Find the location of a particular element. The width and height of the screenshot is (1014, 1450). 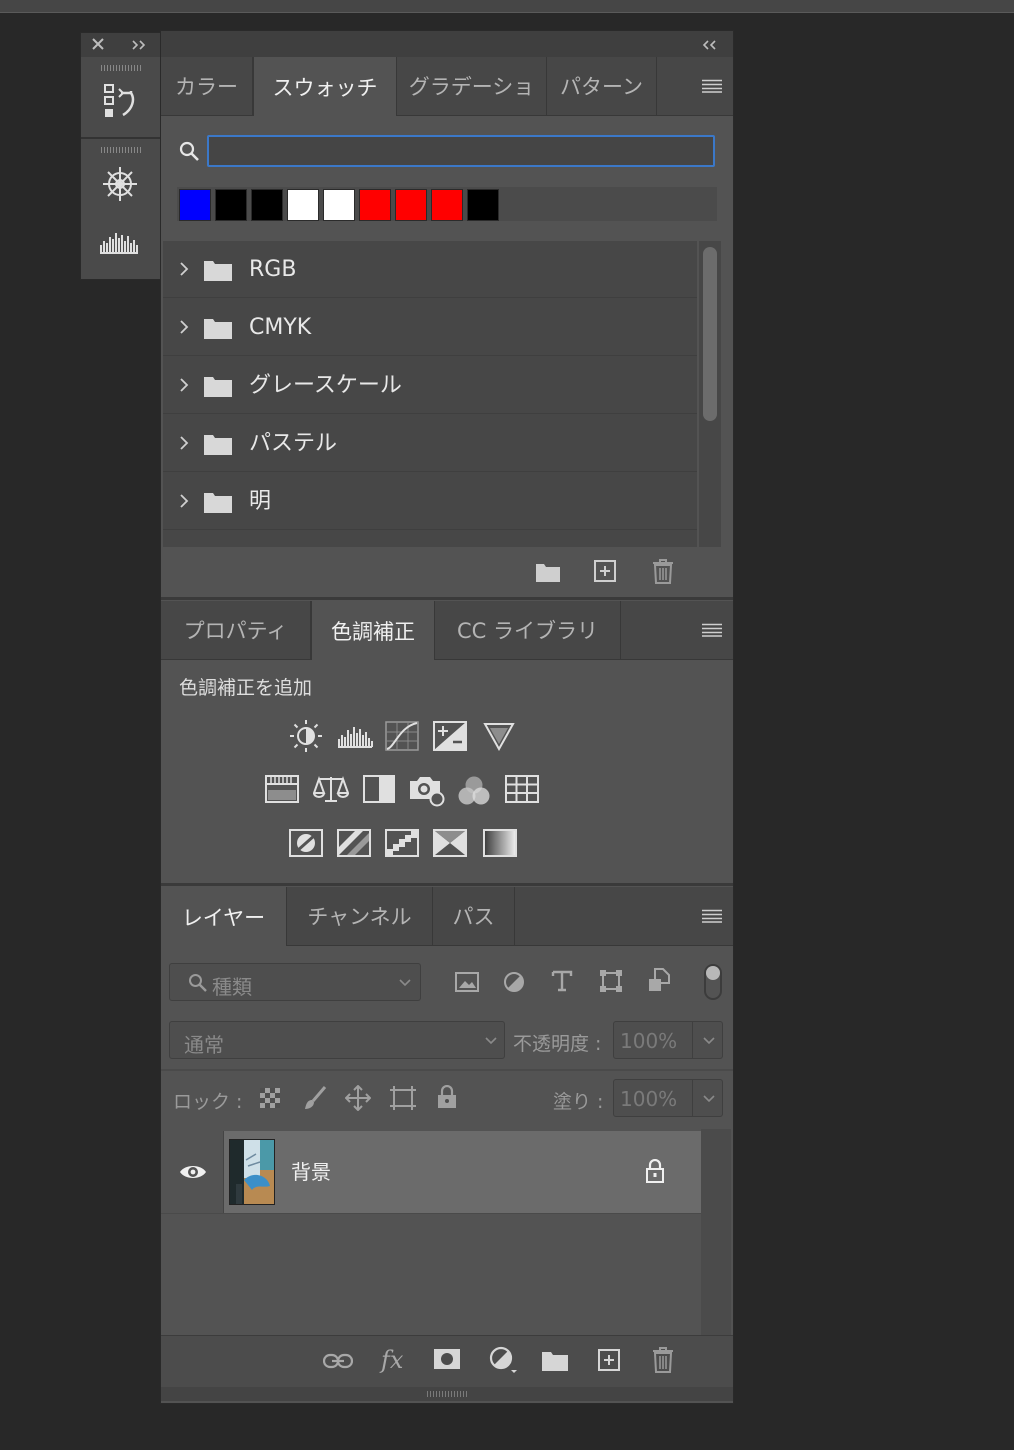

link-icon is located at coordinates (338, 1361).